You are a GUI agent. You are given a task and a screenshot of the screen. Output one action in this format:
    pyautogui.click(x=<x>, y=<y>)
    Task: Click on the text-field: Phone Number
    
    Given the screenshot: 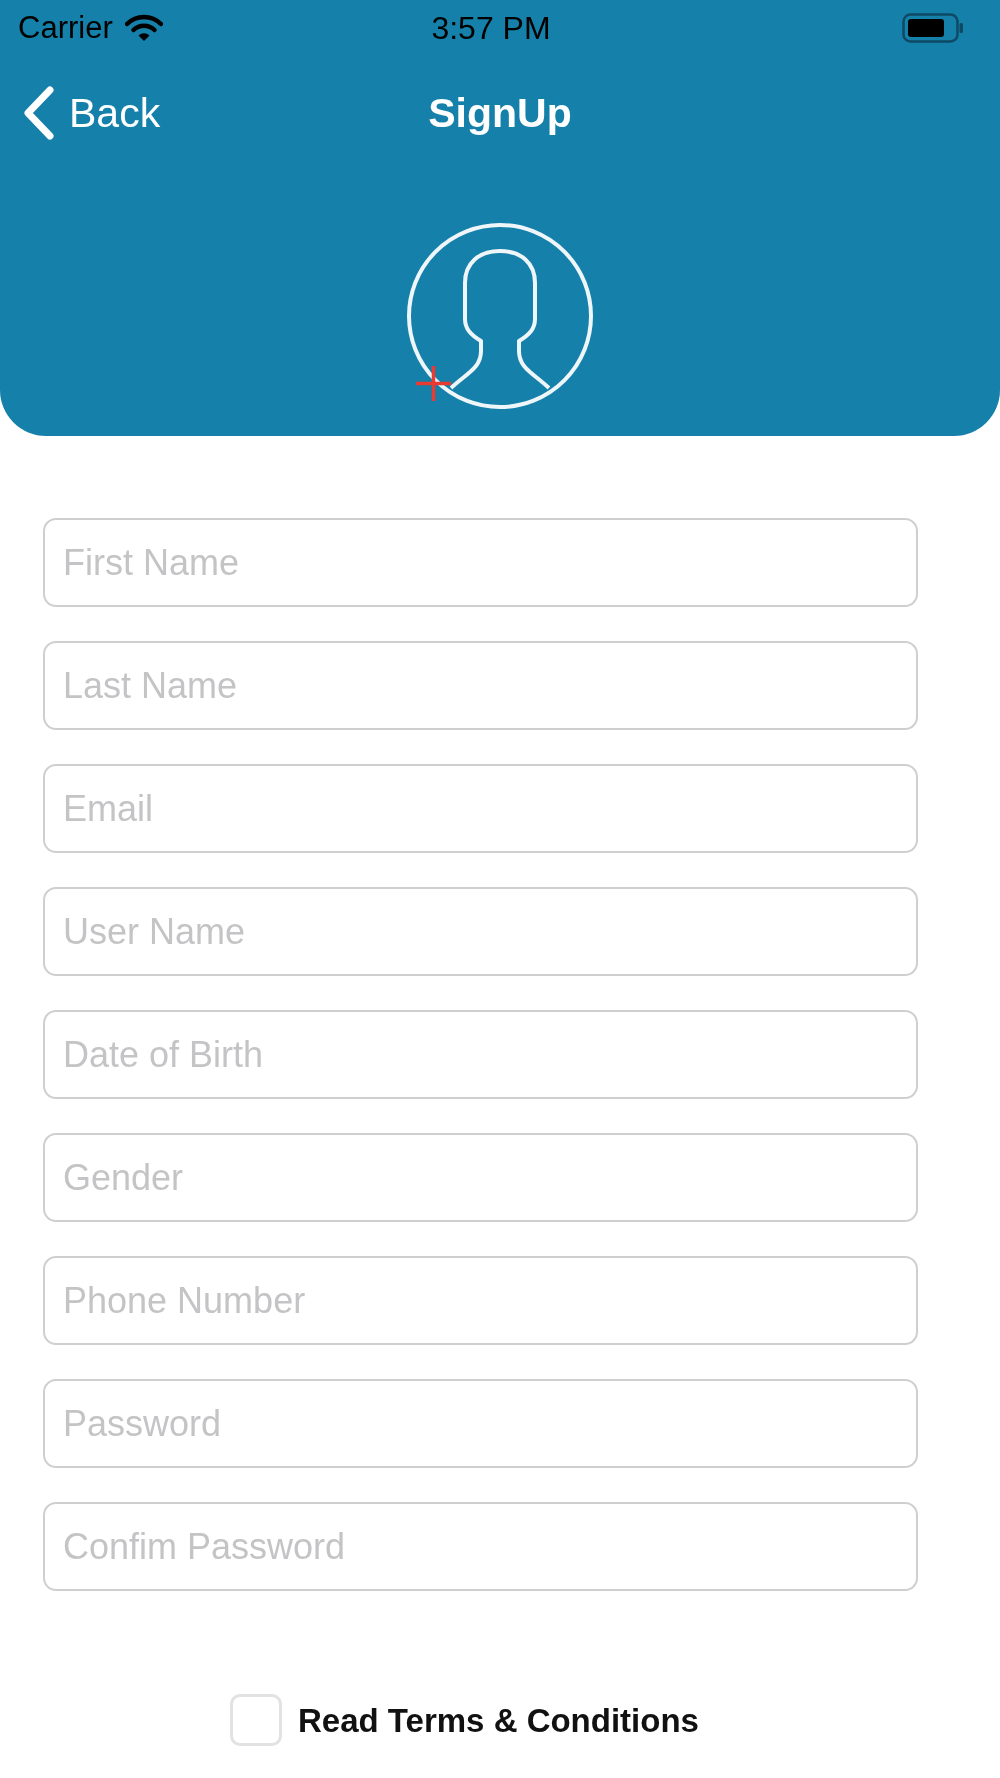 What is the action you would take?
    pyautogui.click(x=480, y=1300)
    